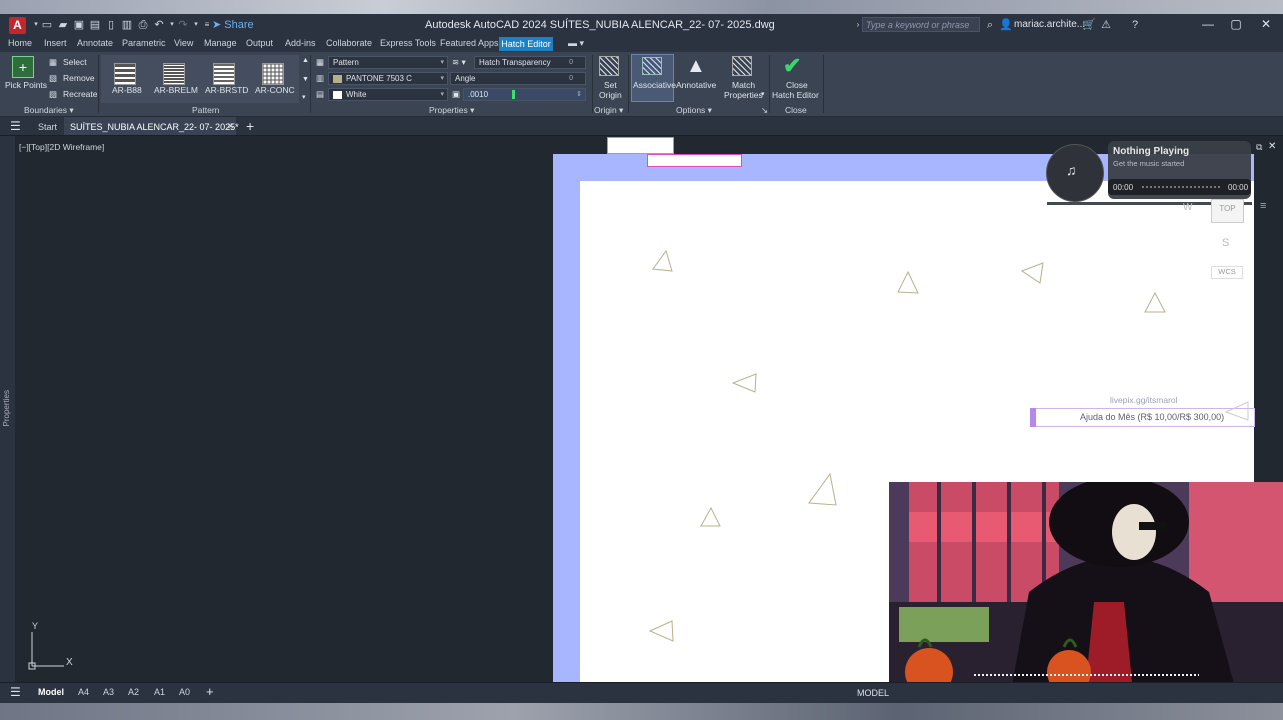  What do you see at coordinates (451, 110) in the screenshot?
I see `properties-panel-title: Properties ▾` at bounding box center [451, 110].